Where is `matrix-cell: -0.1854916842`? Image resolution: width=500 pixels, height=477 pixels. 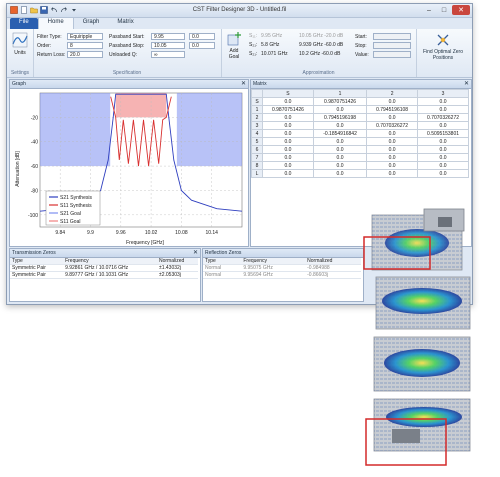 matrix-cell: -0.1854916842 is located at coordinates (340, 133).